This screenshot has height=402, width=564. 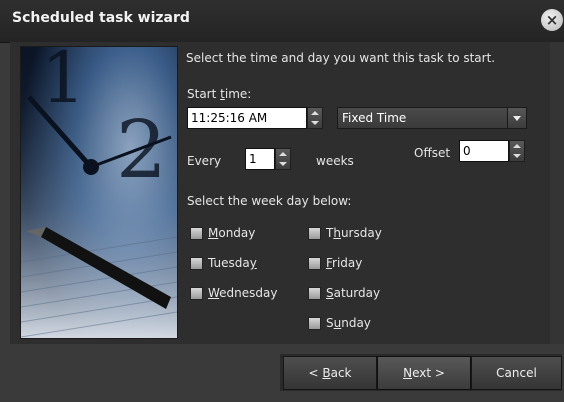 What do you see at coordinates (516, 373) in the screenshot?
I see `cancel-button: Cancel` at bounding box center [516, 373].